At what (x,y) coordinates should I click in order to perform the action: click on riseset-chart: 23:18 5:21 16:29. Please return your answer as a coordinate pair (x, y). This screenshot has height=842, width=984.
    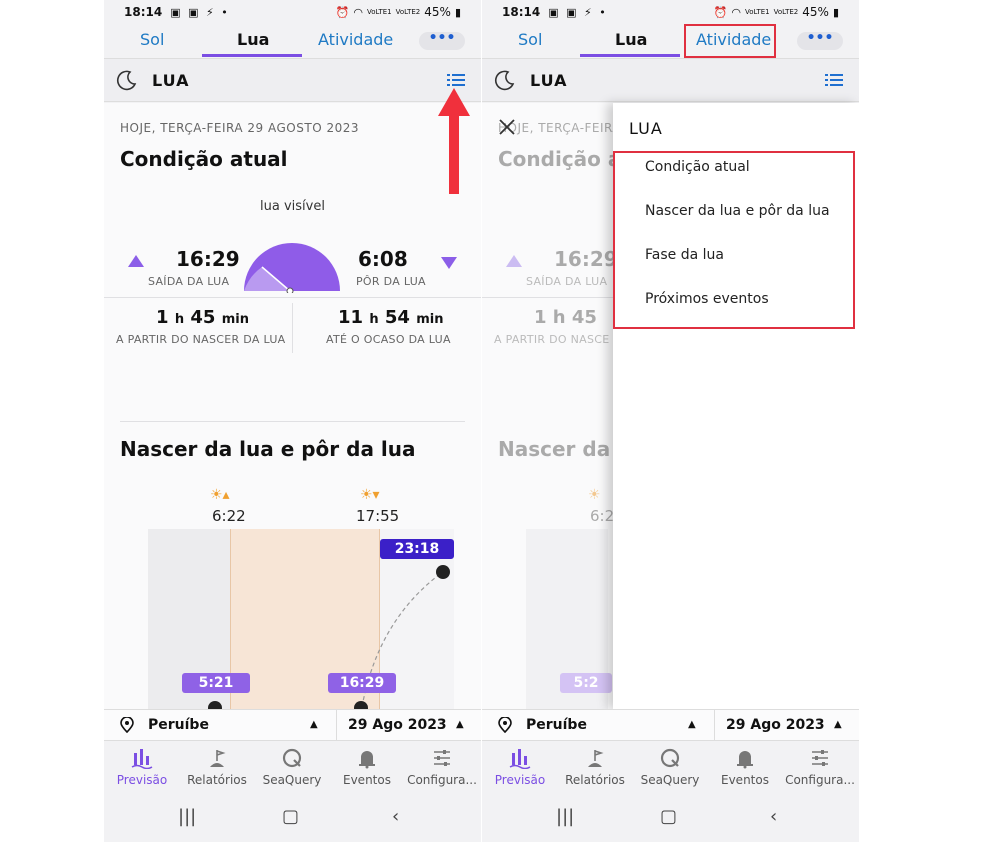
    Looking at the image, I should click on (301, 619).